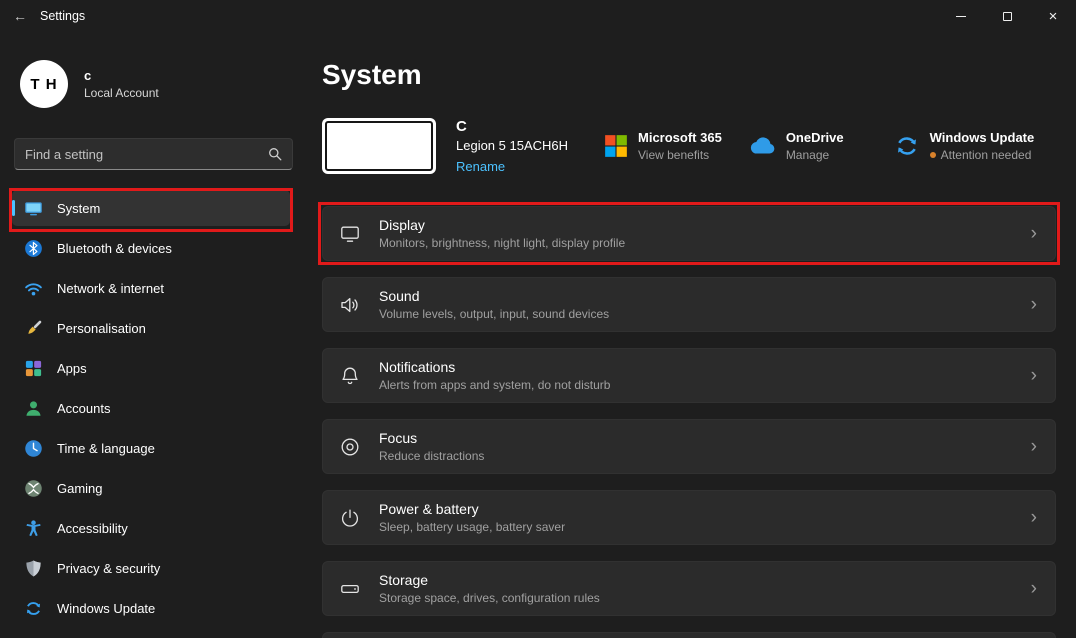 This screenshot has width=1076, height=638. I want to click on focus-dial-icon, so click(350, 447).